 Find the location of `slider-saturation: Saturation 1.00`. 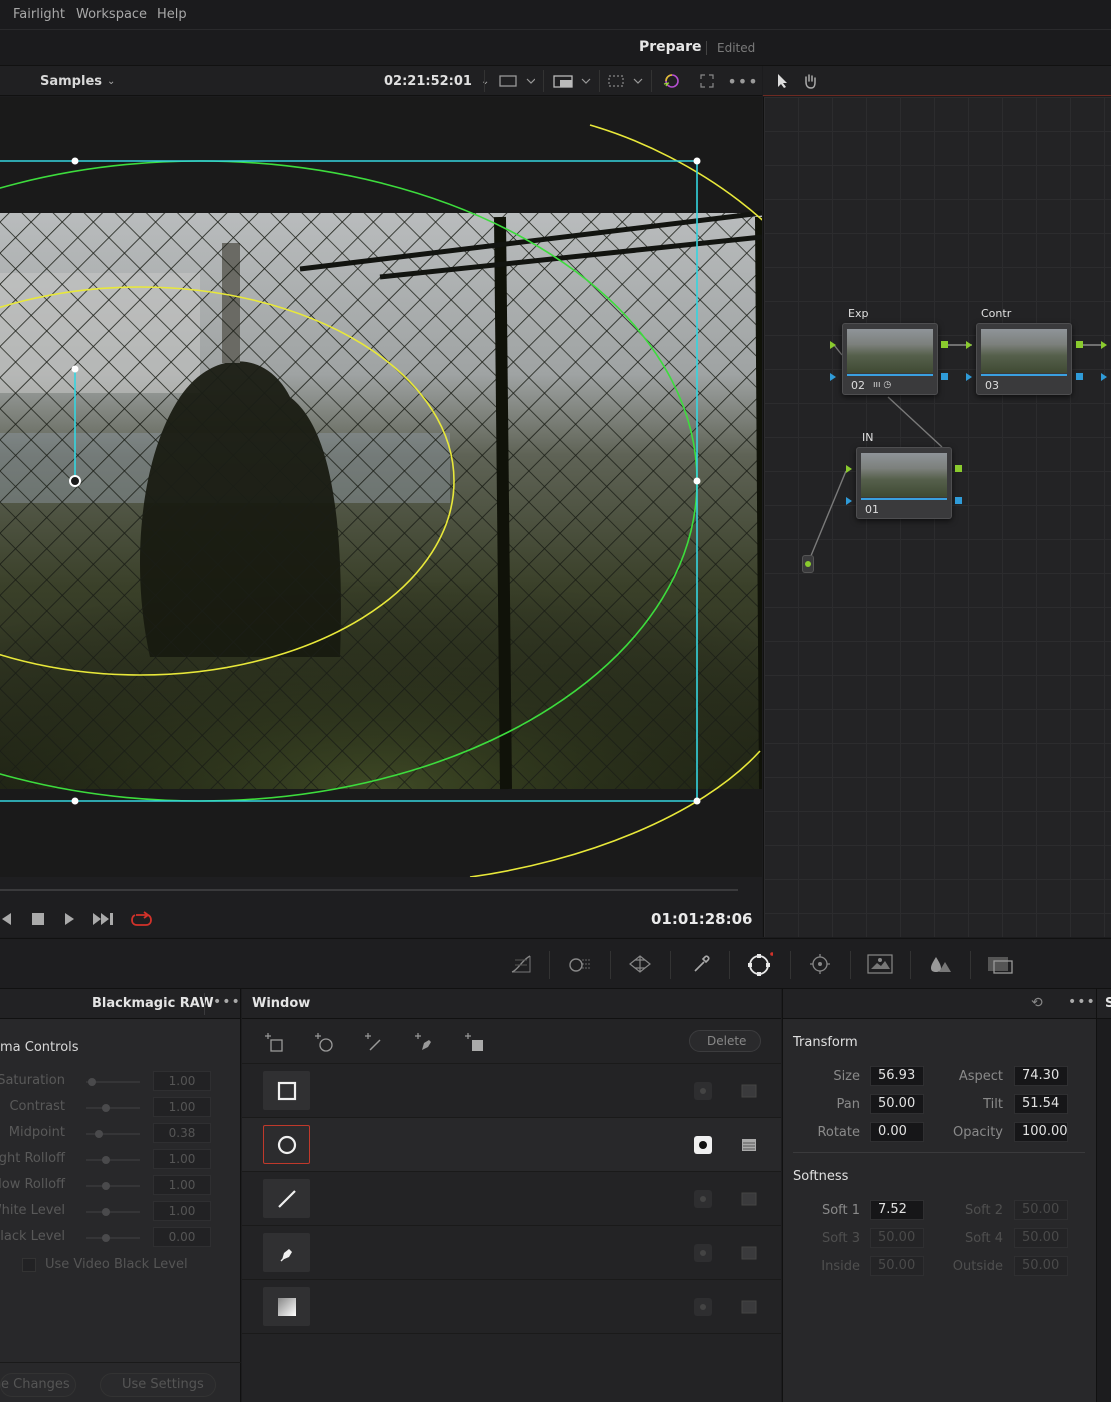

slider-saturation: Saturation 1.00 is located at coordinates (120, 1082).